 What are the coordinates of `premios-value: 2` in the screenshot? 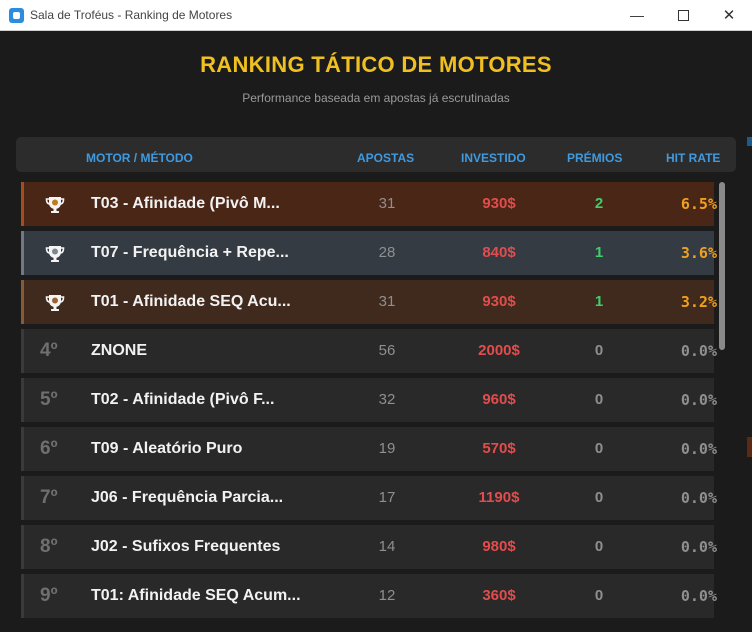 It's located at (599, 203).